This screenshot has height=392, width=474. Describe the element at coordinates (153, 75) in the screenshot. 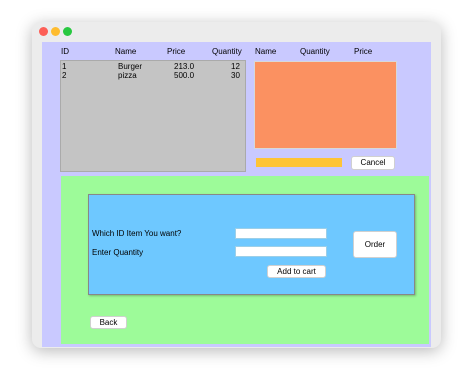

I see `list-item: 2 pizza 500.0 30` at that location.